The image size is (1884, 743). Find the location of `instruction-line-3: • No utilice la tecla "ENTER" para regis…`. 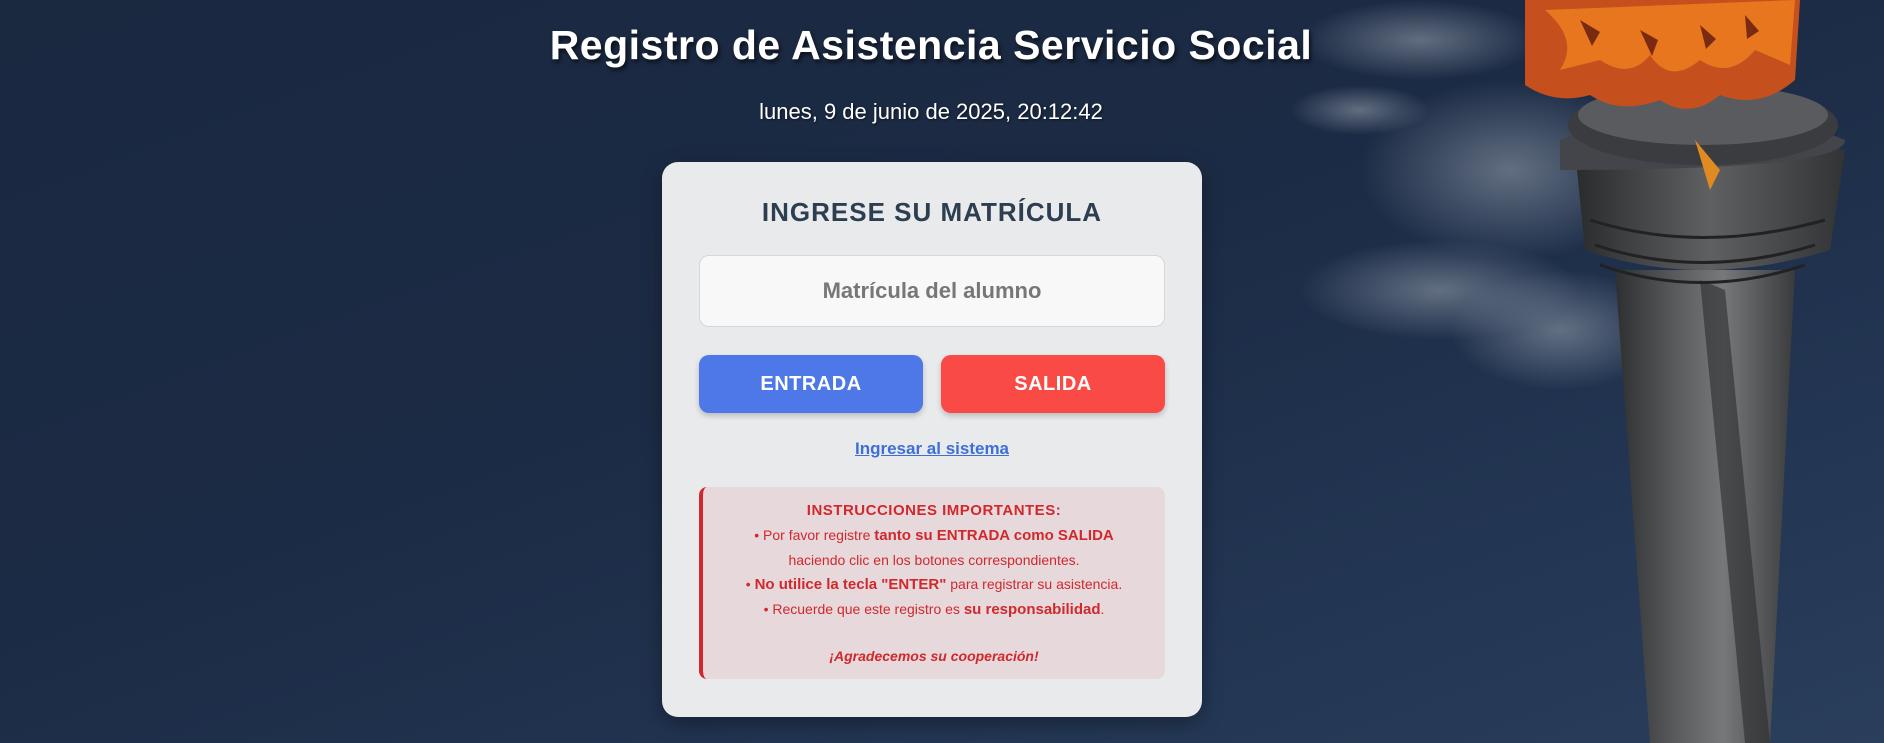

instruction-line-3: • No utilice la tecla "ENTER" para regis… is located at coordinates (934, 584).